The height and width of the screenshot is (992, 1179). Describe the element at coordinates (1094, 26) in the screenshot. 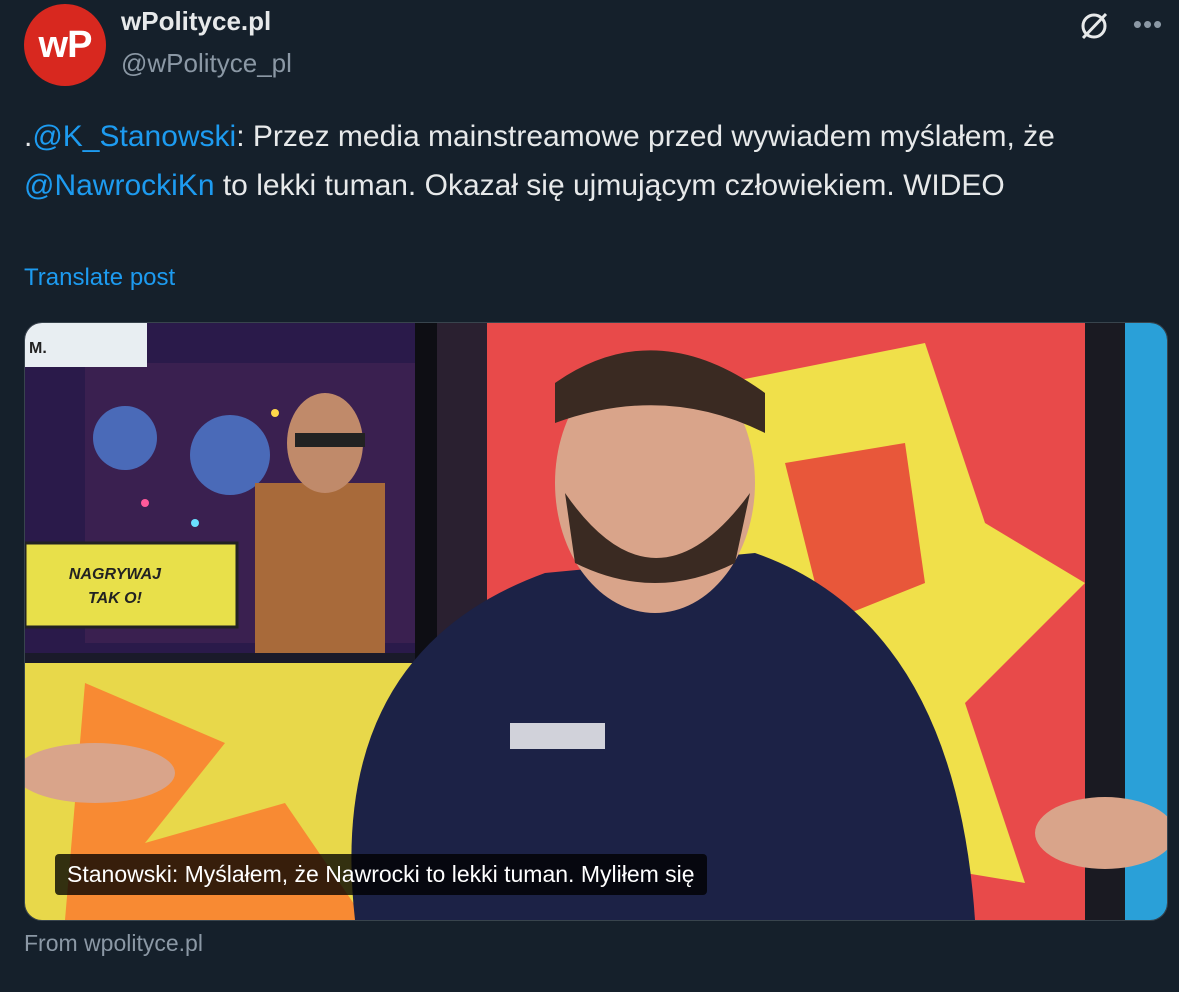

I see `grok-icon` at that location.